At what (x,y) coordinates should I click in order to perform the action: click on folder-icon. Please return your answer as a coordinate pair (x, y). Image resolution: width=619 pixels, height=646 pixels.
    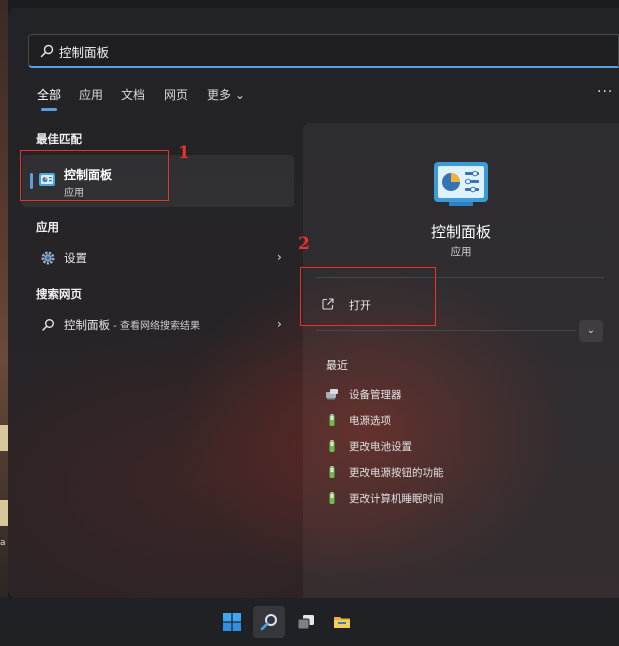
    Looking at the image, I should click on (342, 622).